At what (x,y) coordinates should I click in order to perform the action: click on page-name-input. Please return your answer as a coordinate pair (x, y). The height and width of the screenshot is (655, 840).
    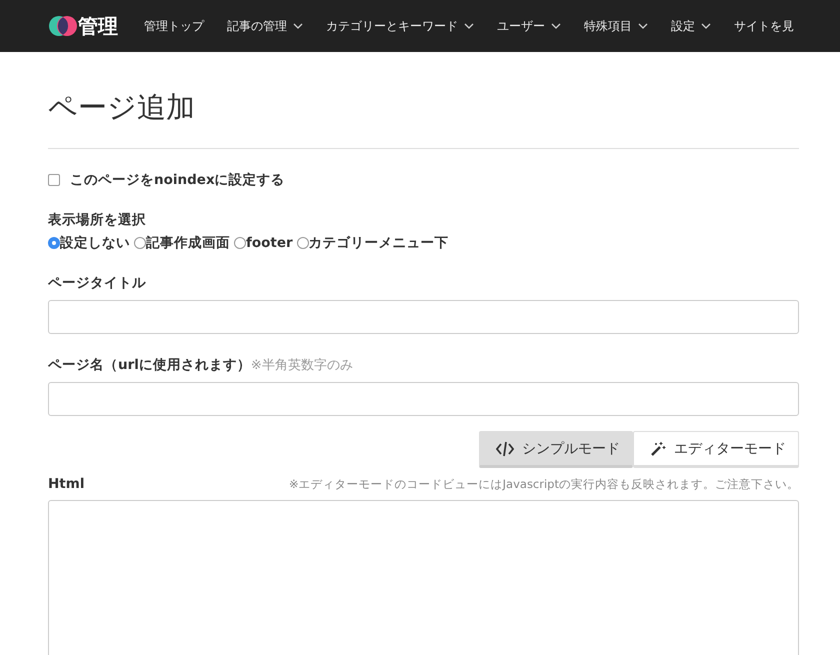
    Looking at the image, I should click on (423, 399).